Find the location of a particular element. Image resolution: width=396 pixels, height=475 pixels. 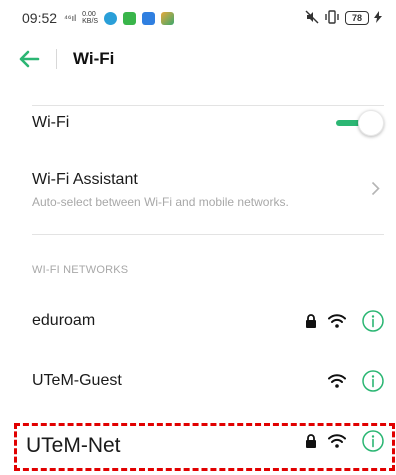

charging-icon is located at coordinates (378, 18).